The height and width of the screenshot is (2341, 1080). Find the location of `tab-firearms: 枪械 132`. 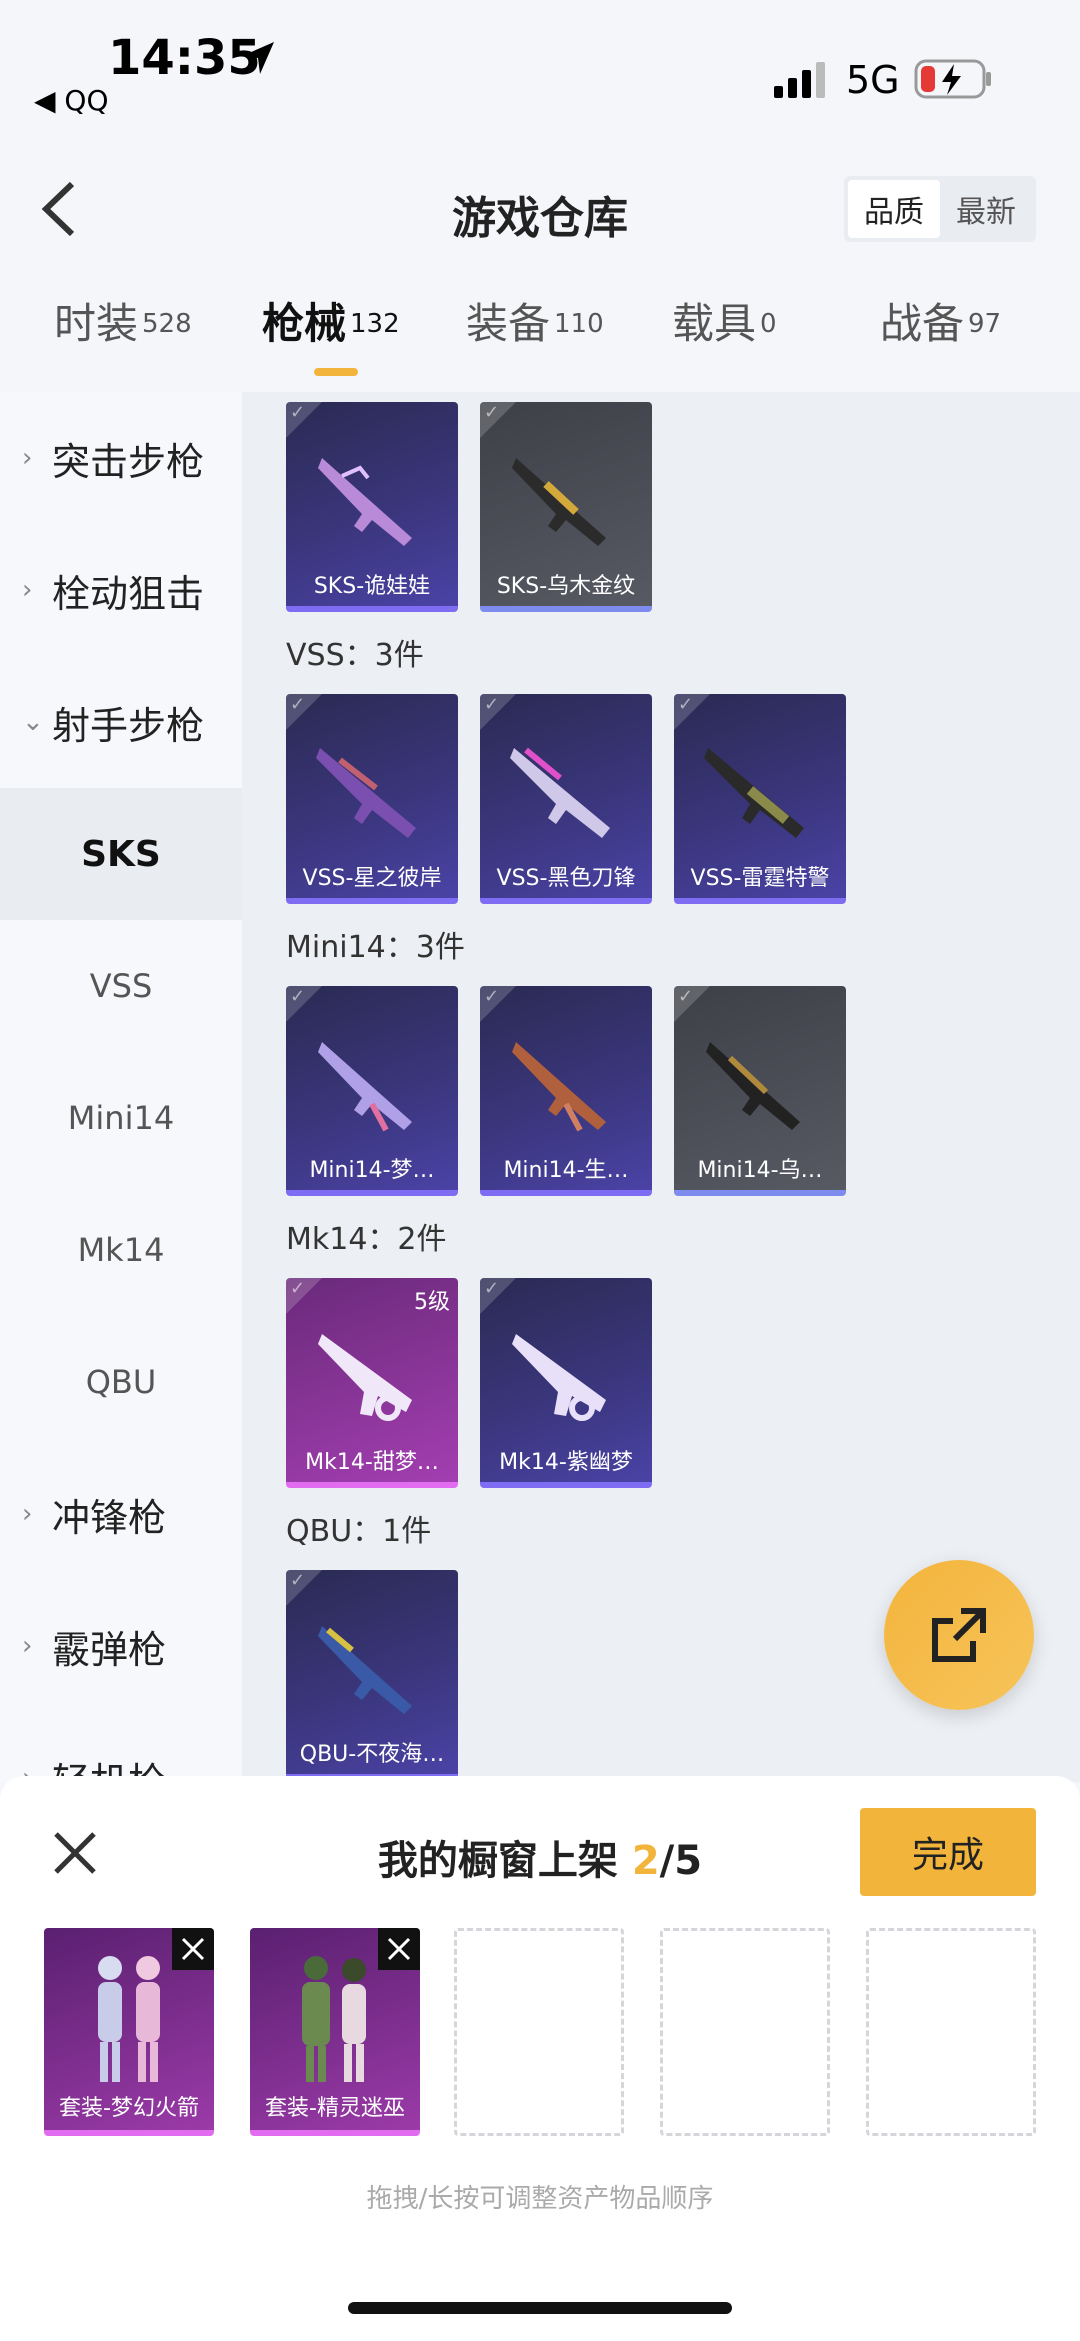

tab-firearms: 枪械 132 is located at coordinates (331, 340).